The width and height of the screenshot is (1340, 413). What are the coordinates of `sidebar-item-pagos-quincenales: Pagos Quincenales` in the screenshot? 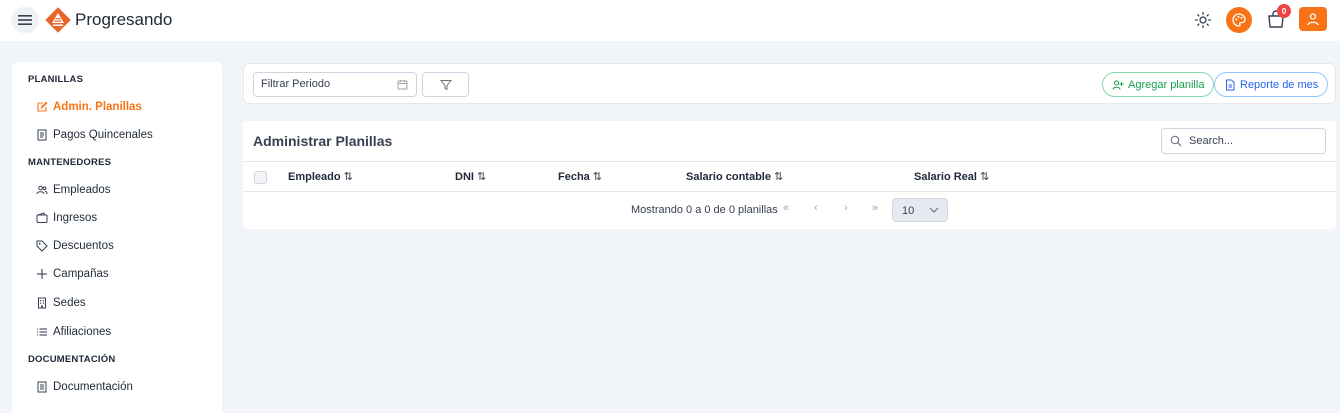 It's located at (94, 135).